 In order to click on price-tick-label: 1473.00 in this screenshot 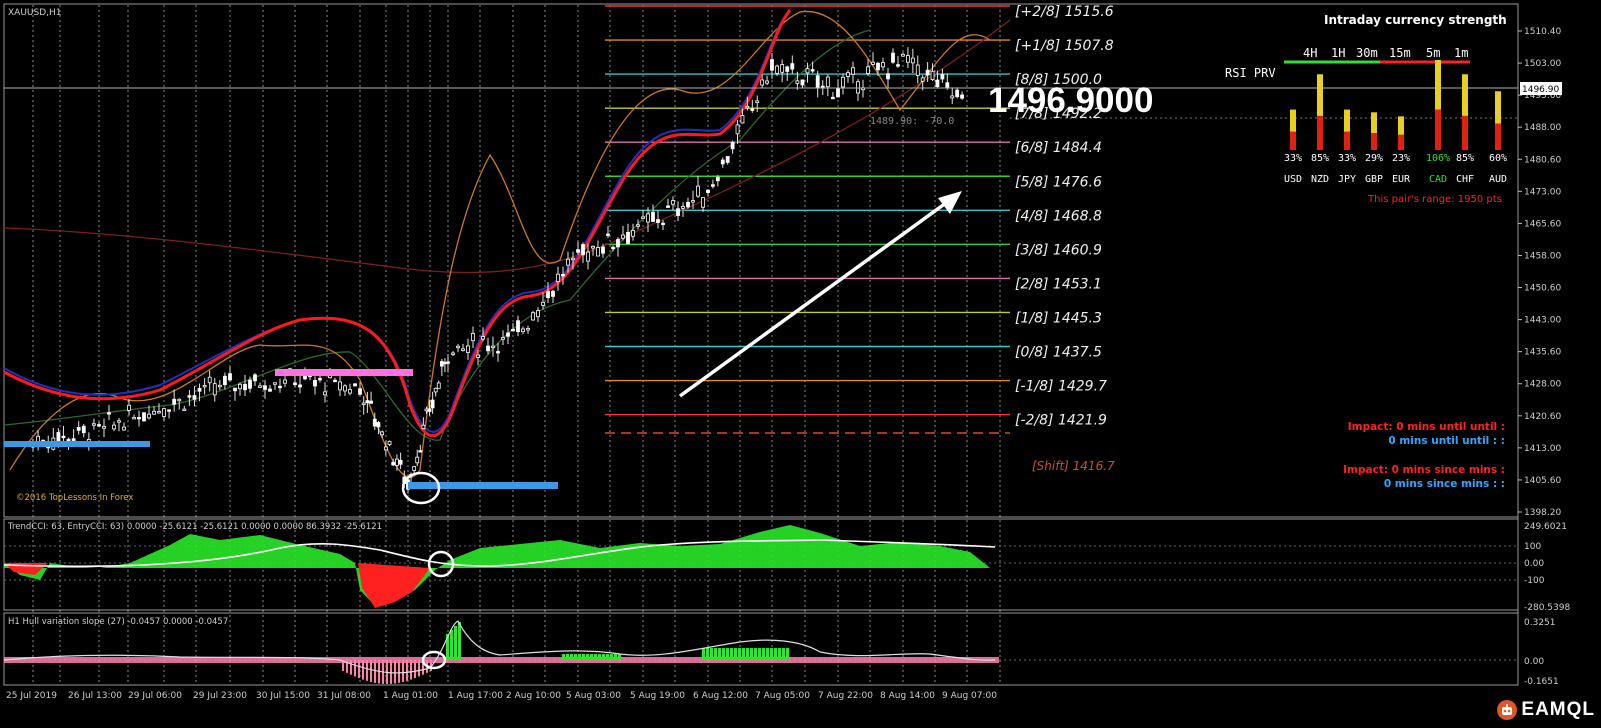, I will do `click(1542, 192)`.